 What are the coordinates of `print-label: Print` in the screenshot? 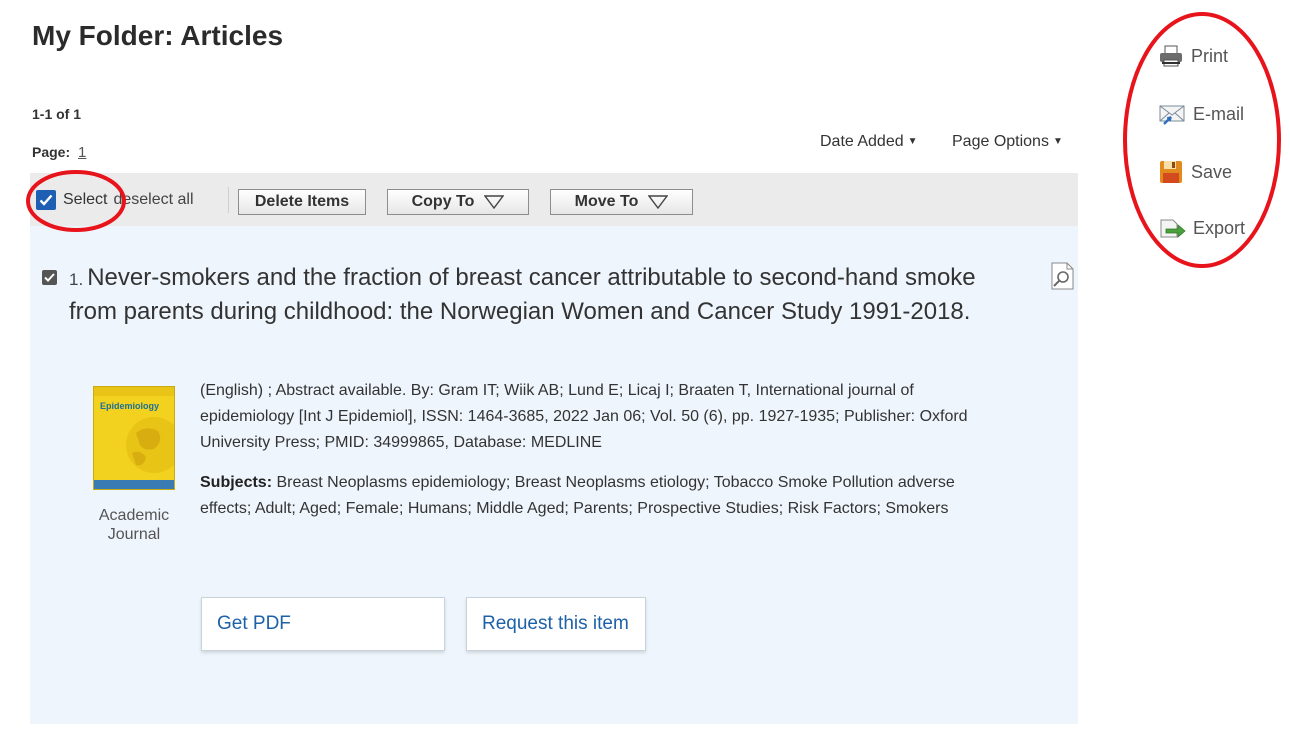 It's located at (1210, 55).